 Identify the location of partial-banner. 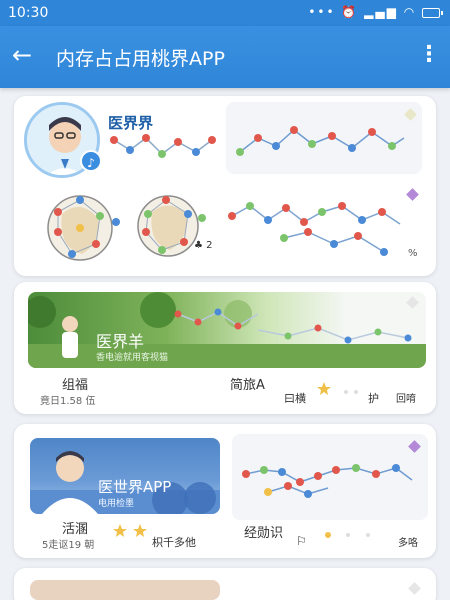
(125, 590).